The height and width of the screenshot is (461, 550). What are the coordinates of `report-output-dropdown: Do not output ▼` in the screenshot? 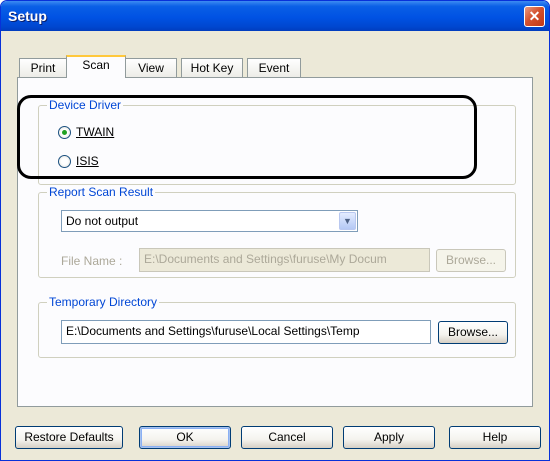 It's located at (209, 221).